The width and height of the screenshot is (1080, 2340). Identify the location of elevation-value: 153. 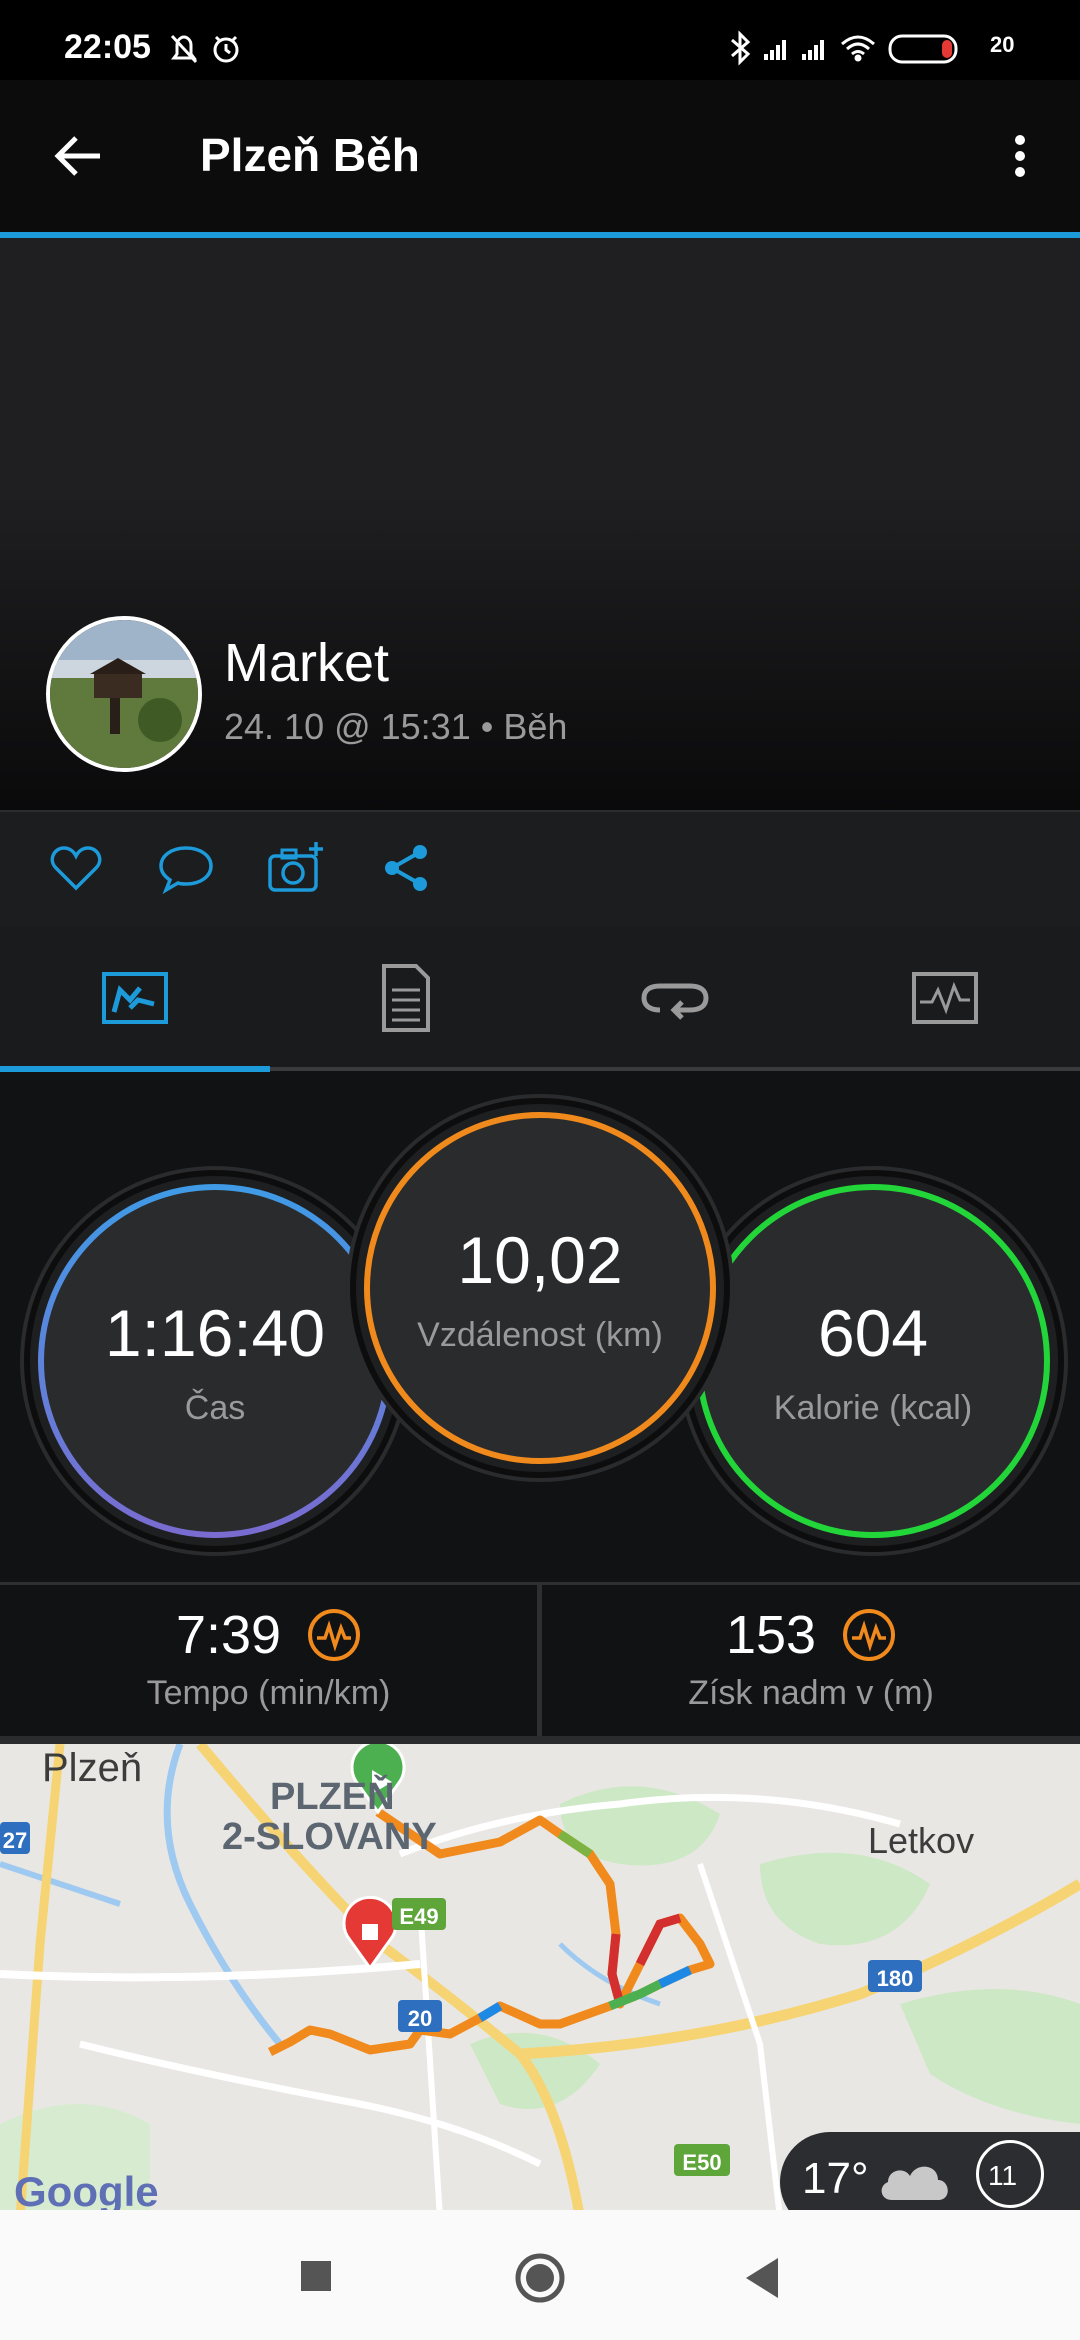
(771, 1635).